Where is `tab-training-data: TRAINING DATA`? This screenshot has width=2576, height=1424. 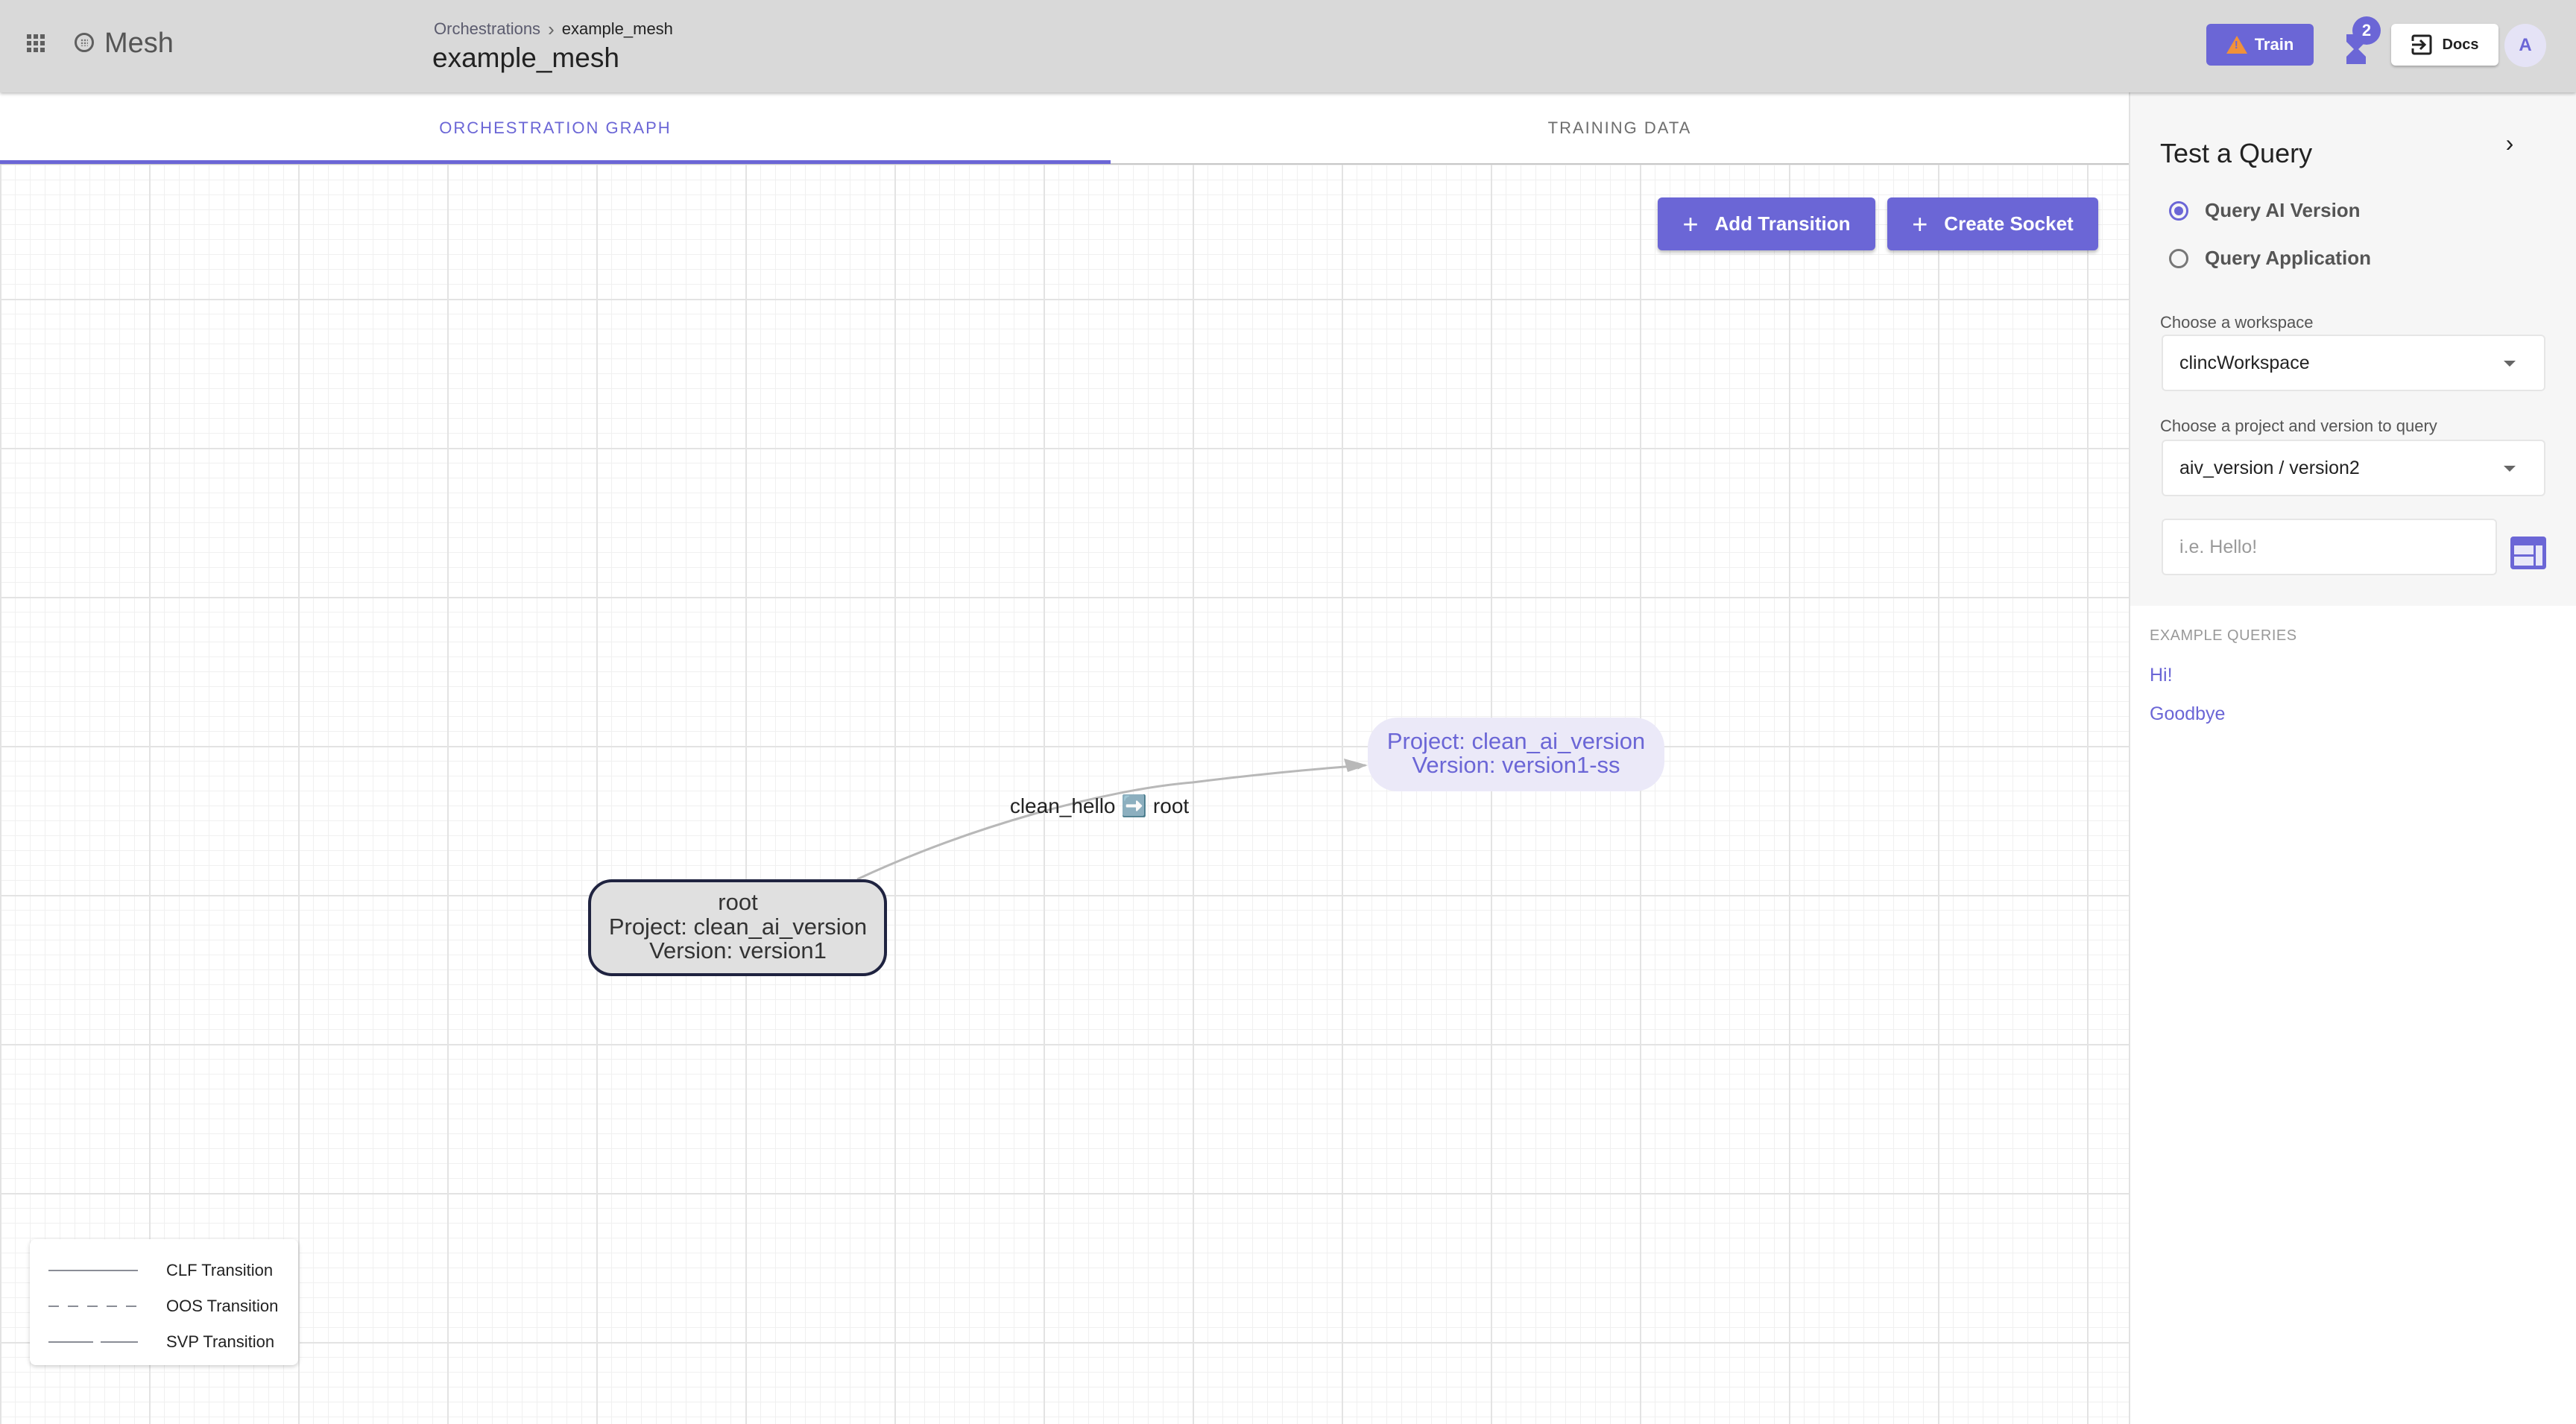 tab-training-data: TRAINING DATA is located at coordinates (1620, 128).